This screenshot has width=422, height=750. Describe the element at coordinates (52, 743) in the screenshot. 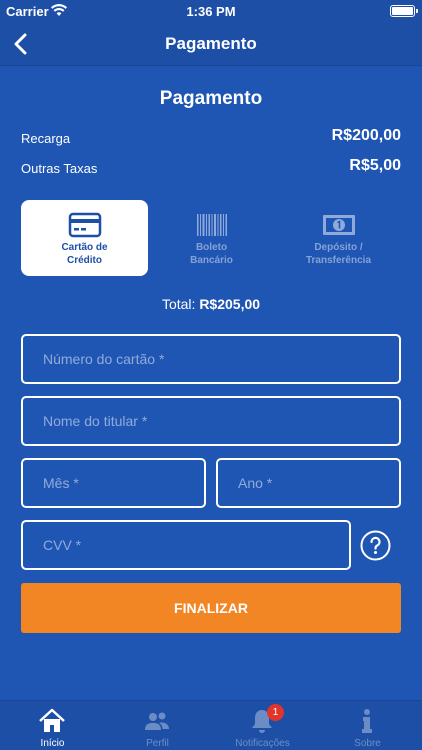

I see `tab-label: Início` at that location.